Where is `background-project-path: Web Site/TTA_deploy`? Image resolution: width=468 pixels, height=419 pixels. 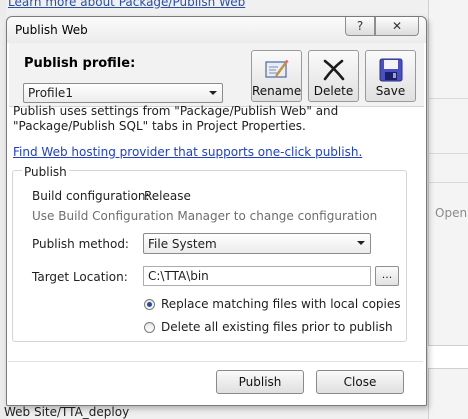
background-project-path: Web Site/TTA_deploy is located at coordinates (67, 412).